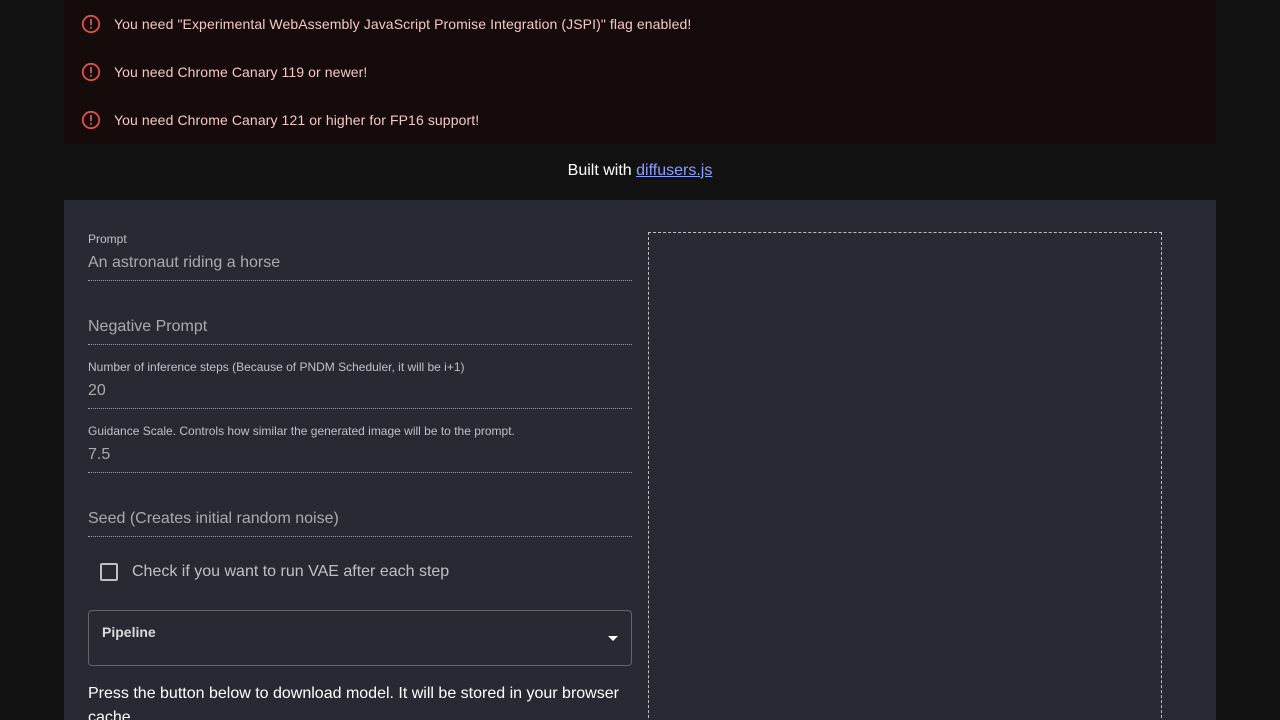 This screenshot has width=1280, height=720. I want to click on prompt-label: Prompt, so click(107, 239).